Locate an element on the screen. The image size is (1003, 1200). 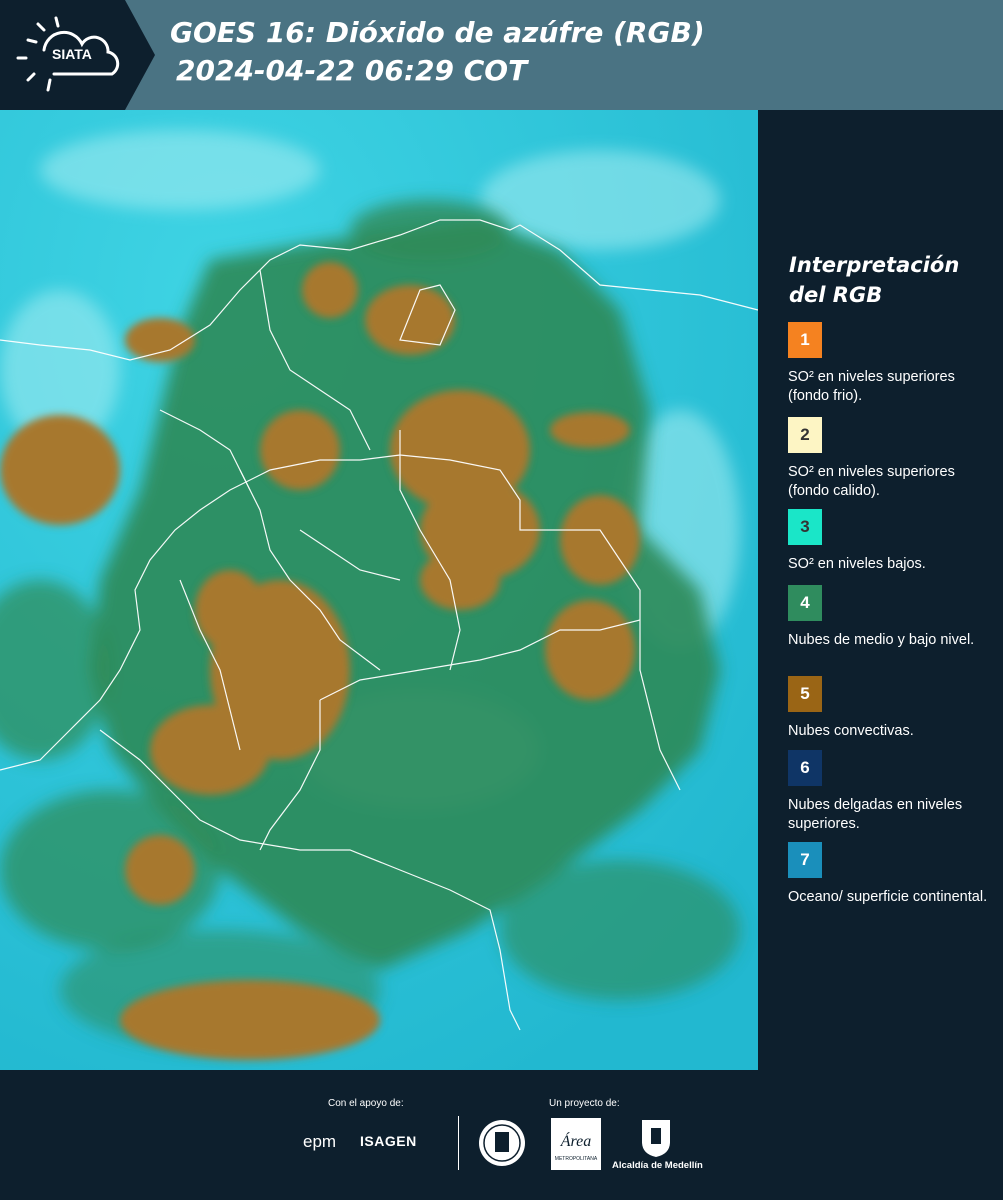
area-metropolitana-logo: Área METROPOLITANA is located at coordinates (576, 1144).